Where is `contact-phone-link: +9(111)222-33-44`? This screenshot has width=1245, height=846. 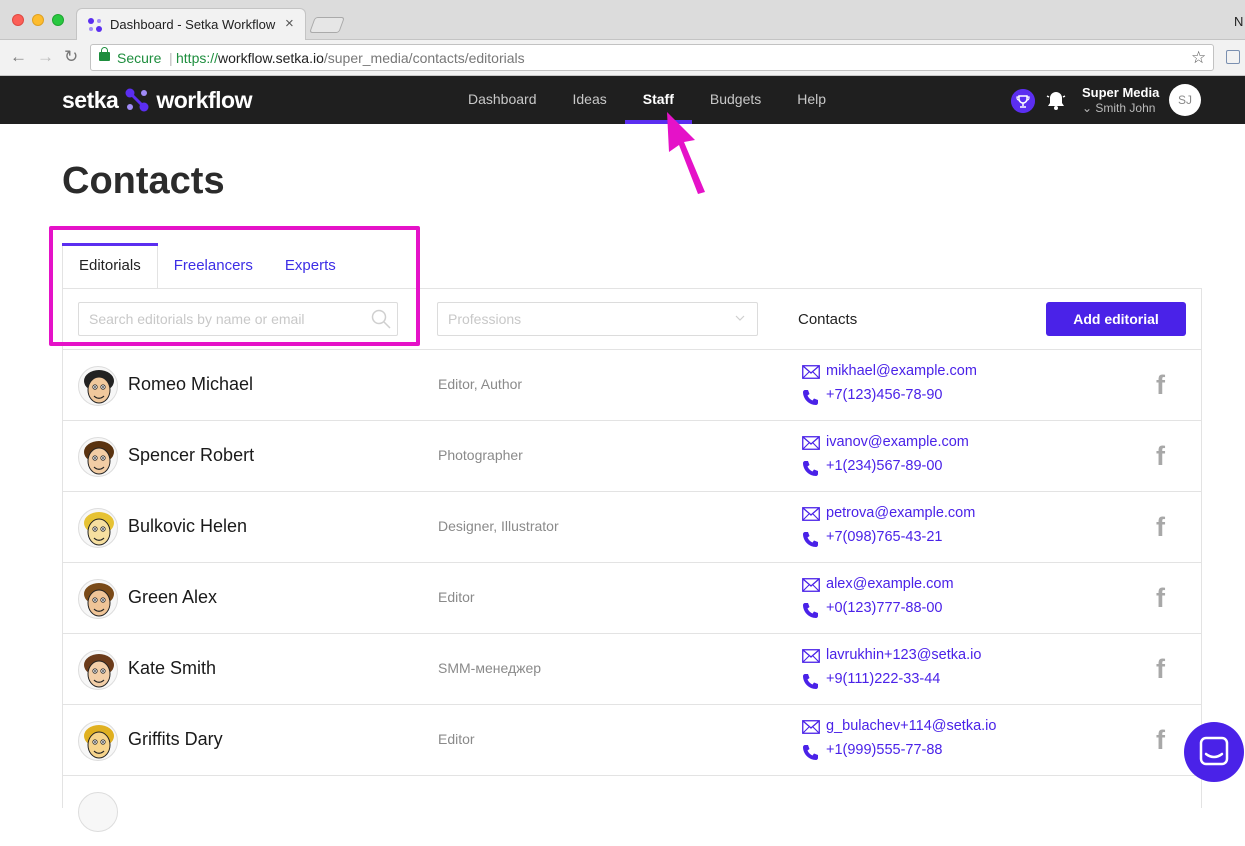 contact-phone-link: +9(111)222-33-44 is located at coordinates (883, 679).